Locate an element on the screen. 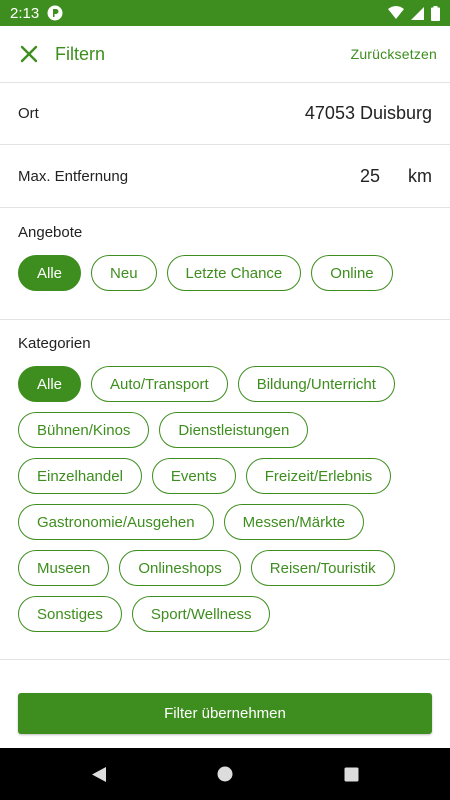 Image resolution: width=450 pixels, height=800 pixels. status-bar: 2:13 is located at coordinates (225, 13).